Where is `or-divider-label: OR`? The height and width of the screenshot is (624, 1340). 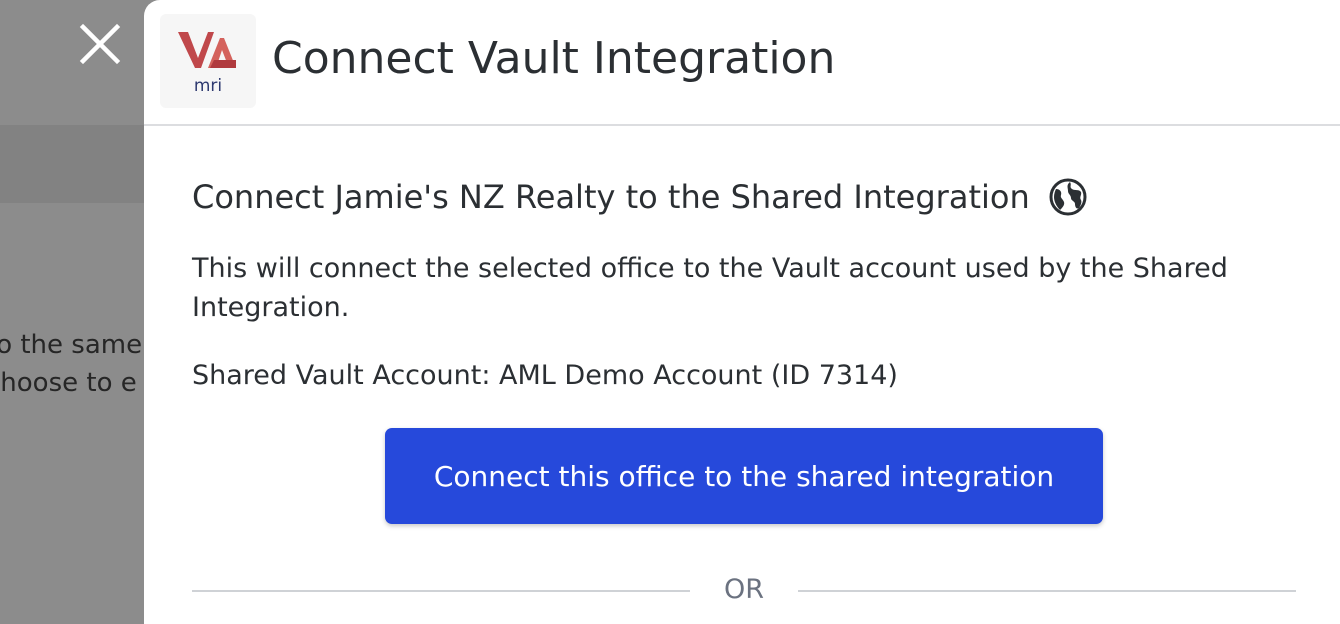 or-divider-label: OR is located at coordinates (743, 589).